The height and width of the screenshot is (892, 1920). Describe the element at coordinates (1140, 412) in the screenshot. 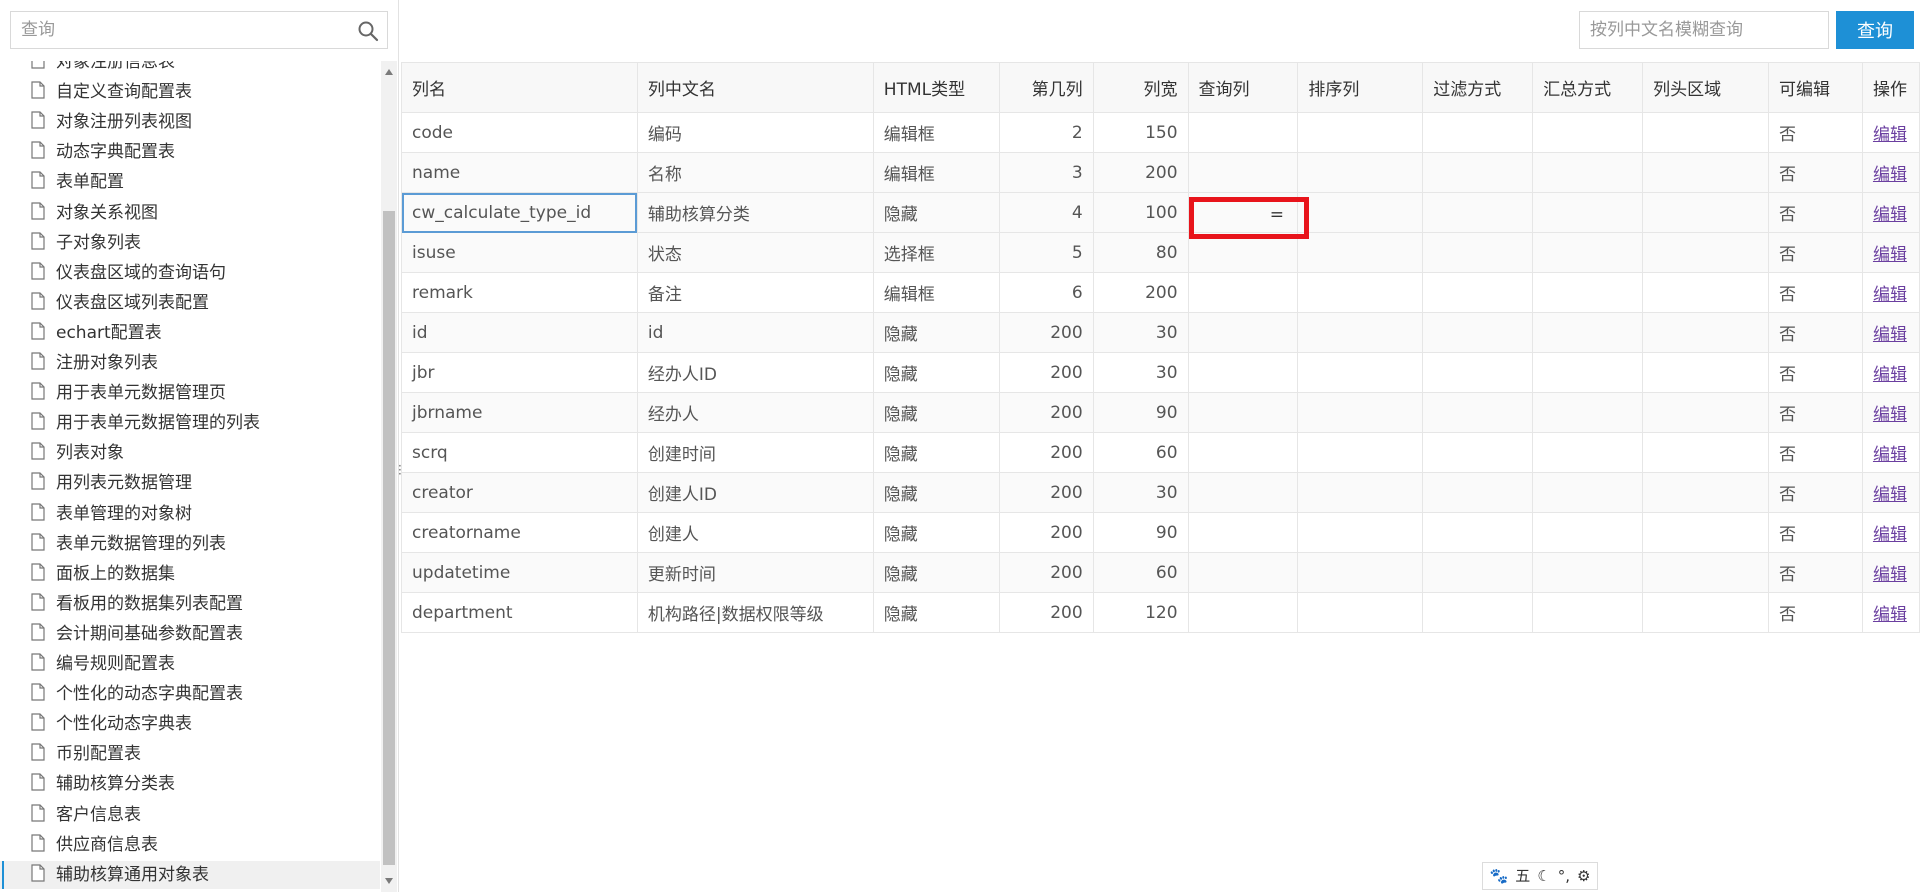

I see `cell-column-width: 90` at that location.